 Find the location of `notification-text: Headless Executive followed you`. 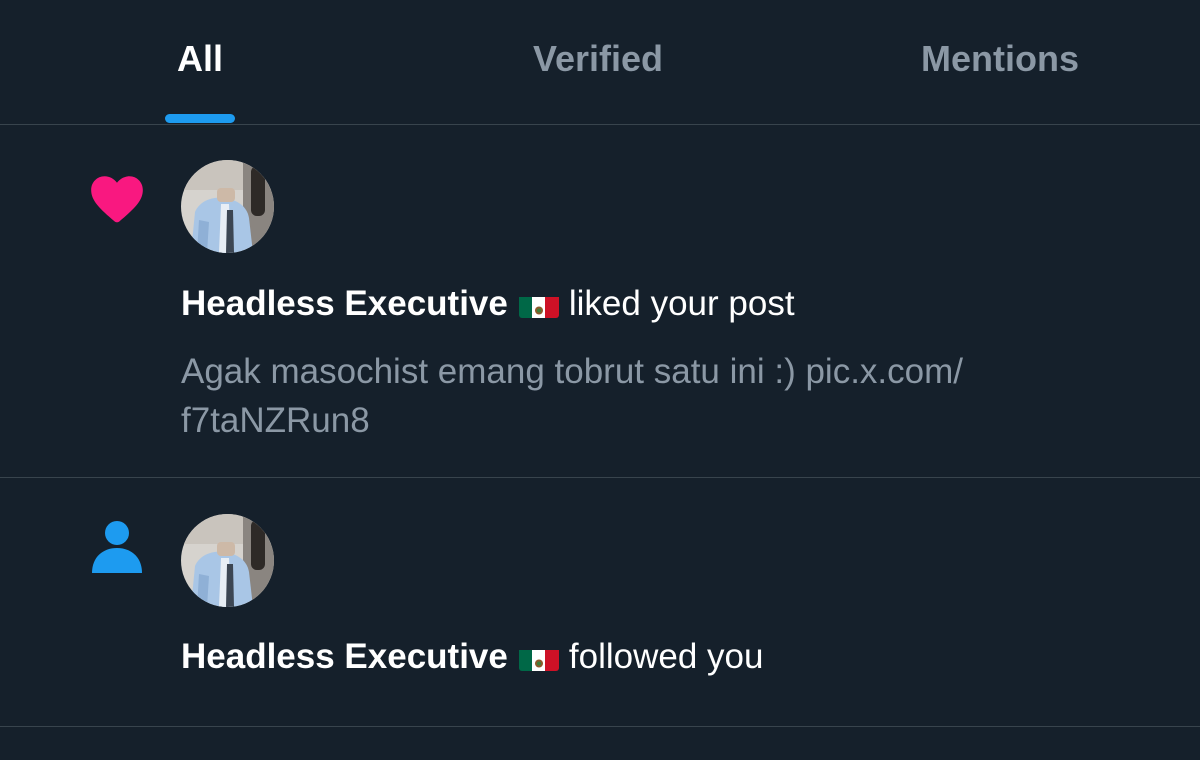

notification-text: Headless Executive followed you is located at coordinates (472, 657).